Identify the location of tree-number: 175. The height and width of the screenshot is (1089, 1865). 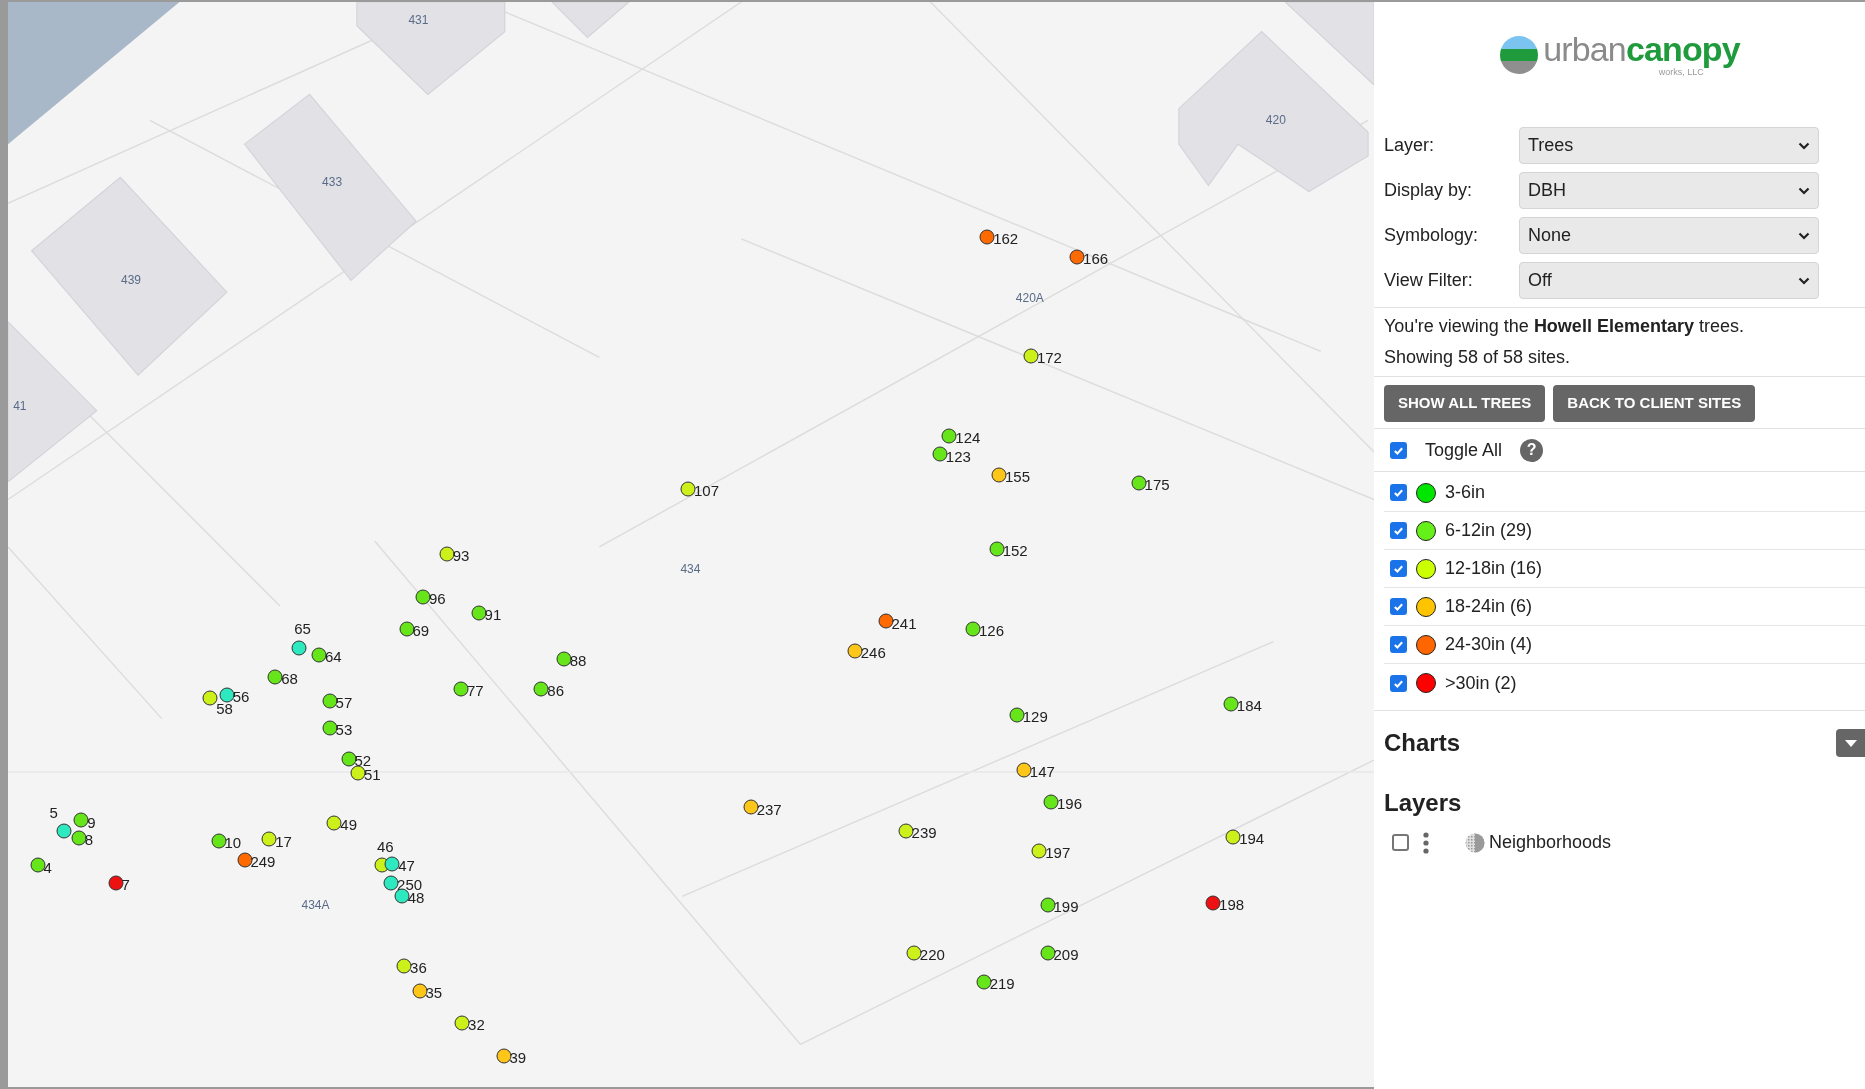
(1157, 484).